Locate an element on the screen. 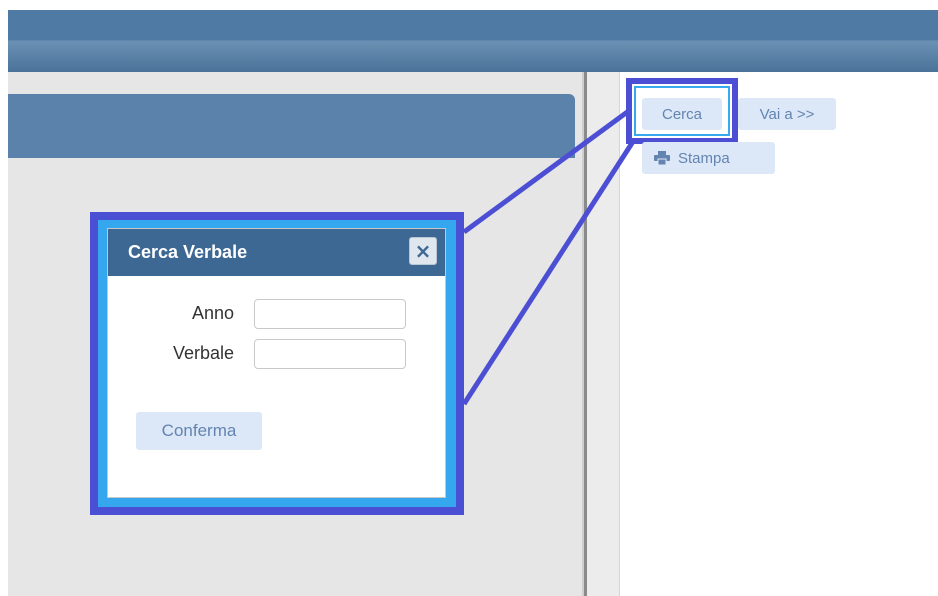 Image resolution: width=938 pixels, height=596 pixels. close-button: × is located at coordinates (423, 251).